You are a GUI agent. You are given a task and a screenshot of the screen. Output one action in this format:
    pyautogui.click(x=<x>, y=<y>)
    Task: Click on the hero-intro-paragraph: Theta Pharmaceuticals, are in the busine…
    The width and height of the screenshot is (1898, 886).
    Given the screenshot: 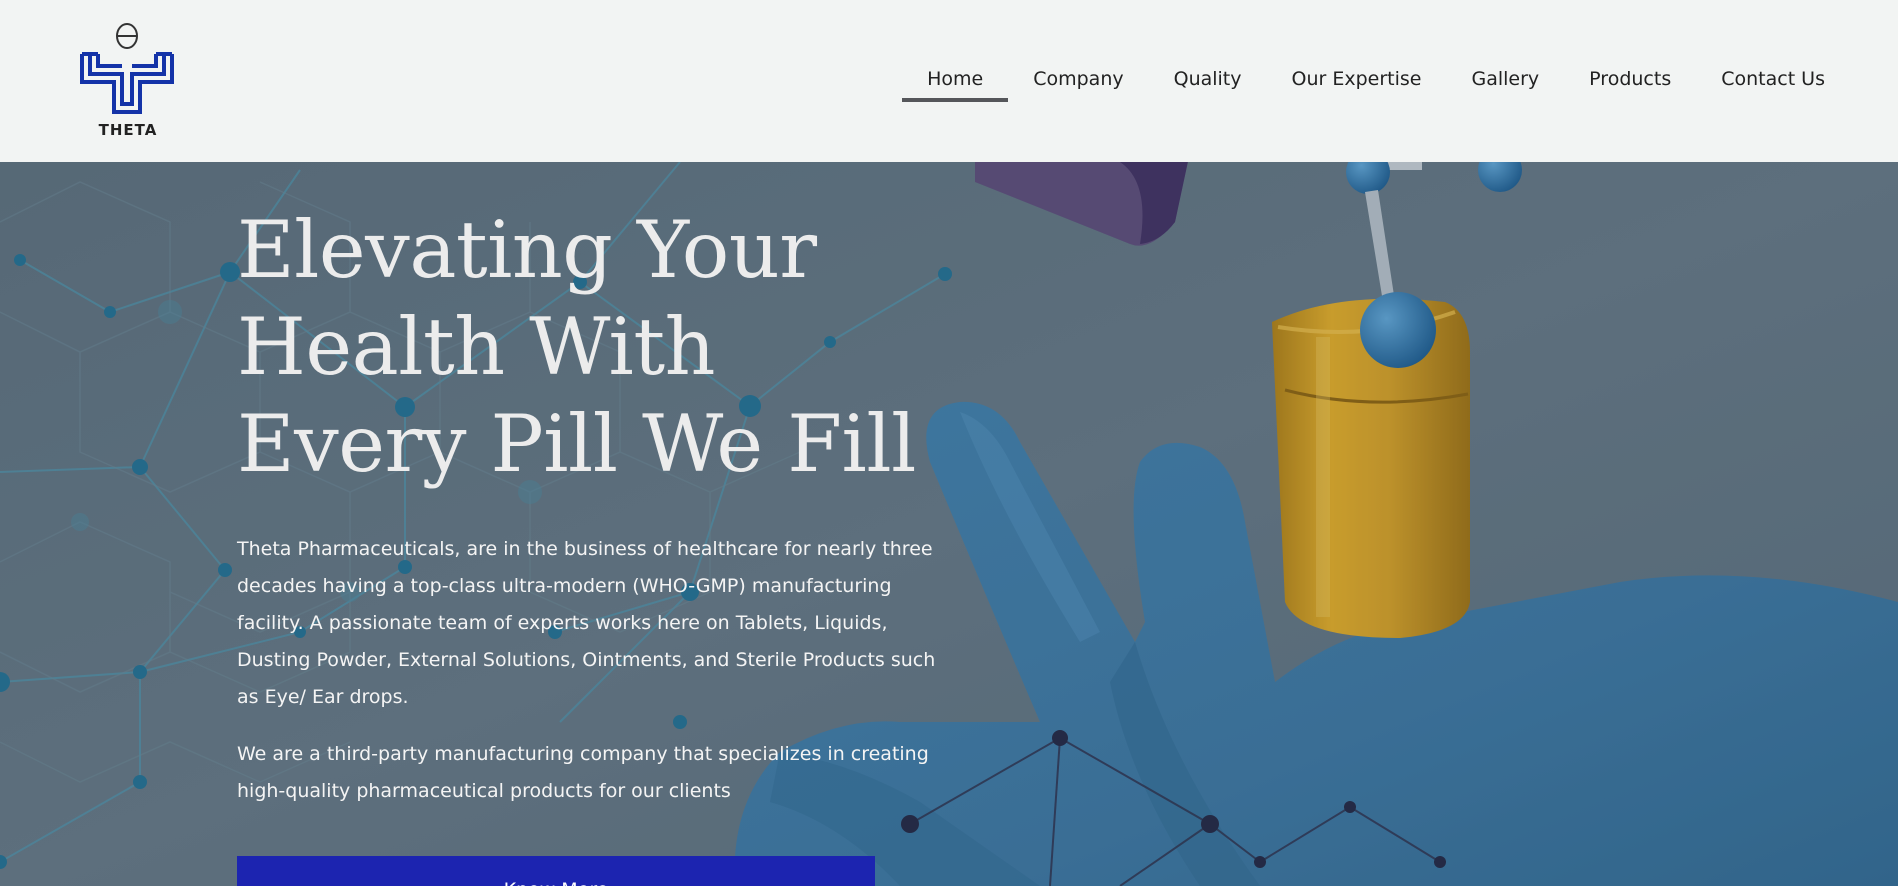 What is the action you would take?
    pyautogui.click(x=586, y=623)
    